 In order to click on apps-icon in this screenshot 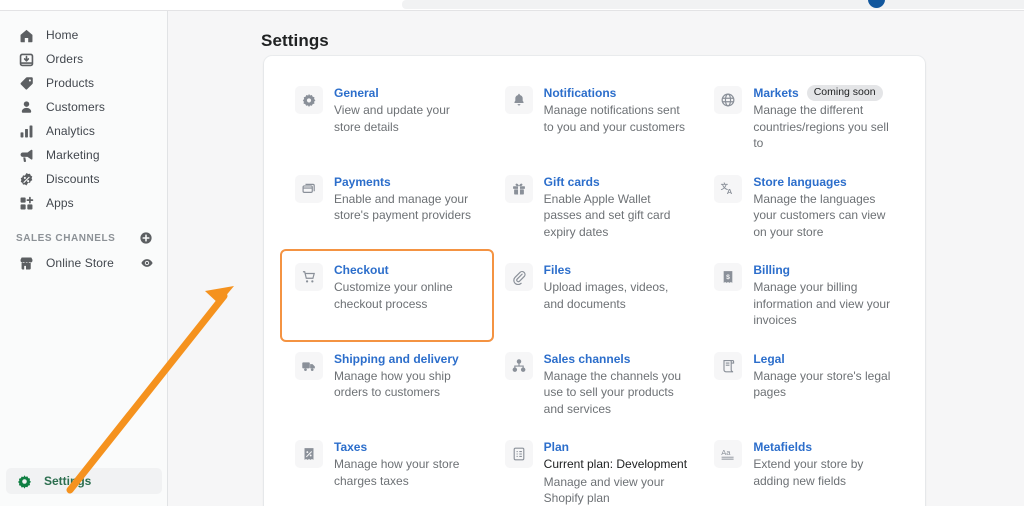, I will do `click(26, 203)`.